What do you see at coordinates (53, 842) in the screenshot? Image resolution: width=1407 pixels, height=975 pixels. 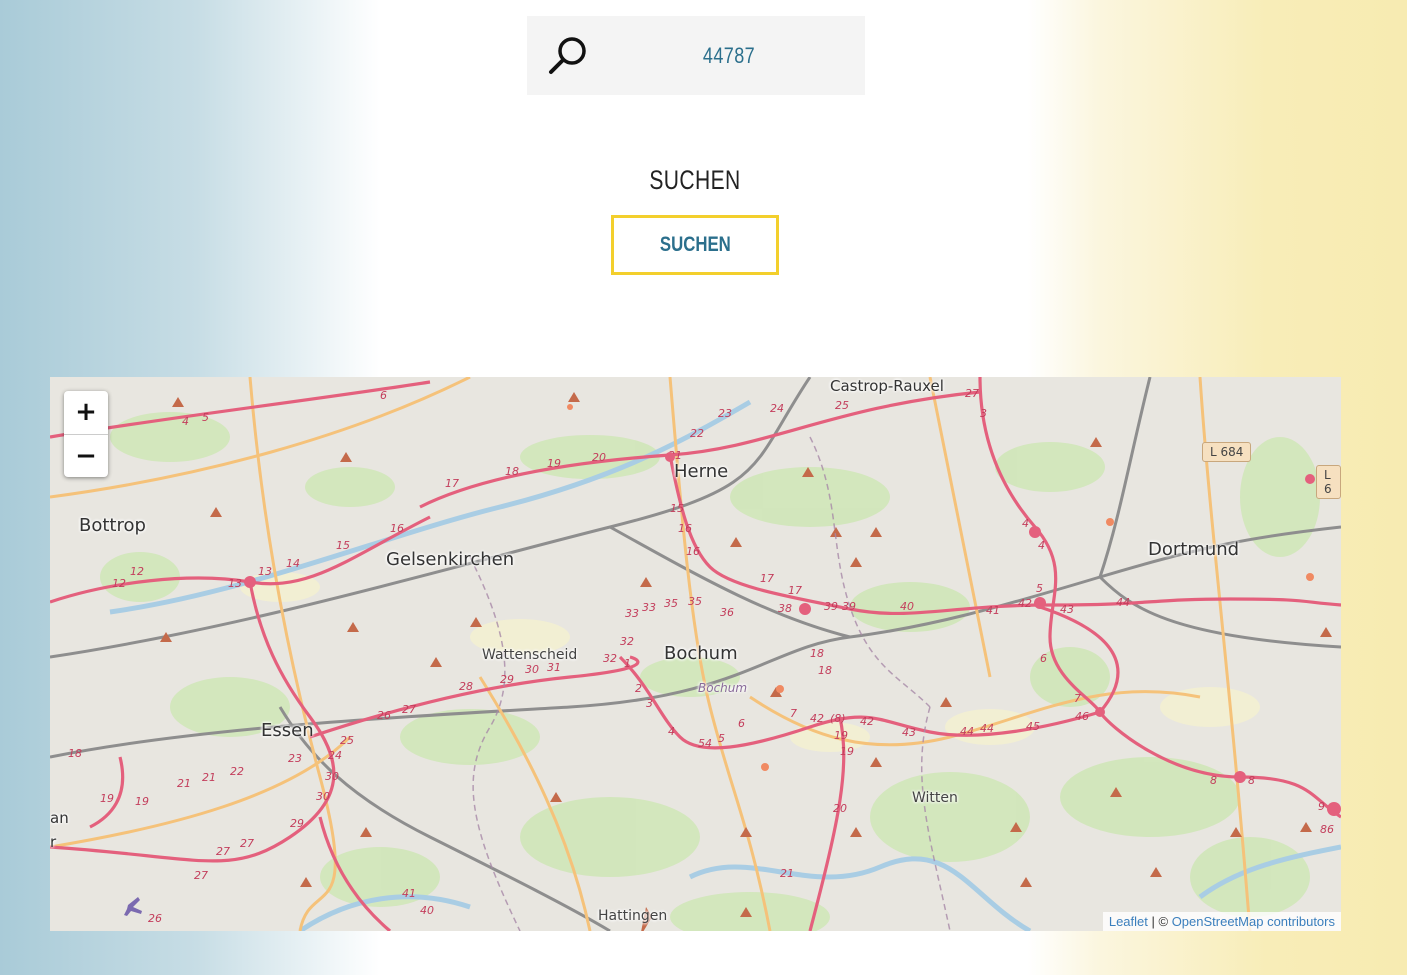 I see `place-edge-r: r` at bounding box center [53, 842].